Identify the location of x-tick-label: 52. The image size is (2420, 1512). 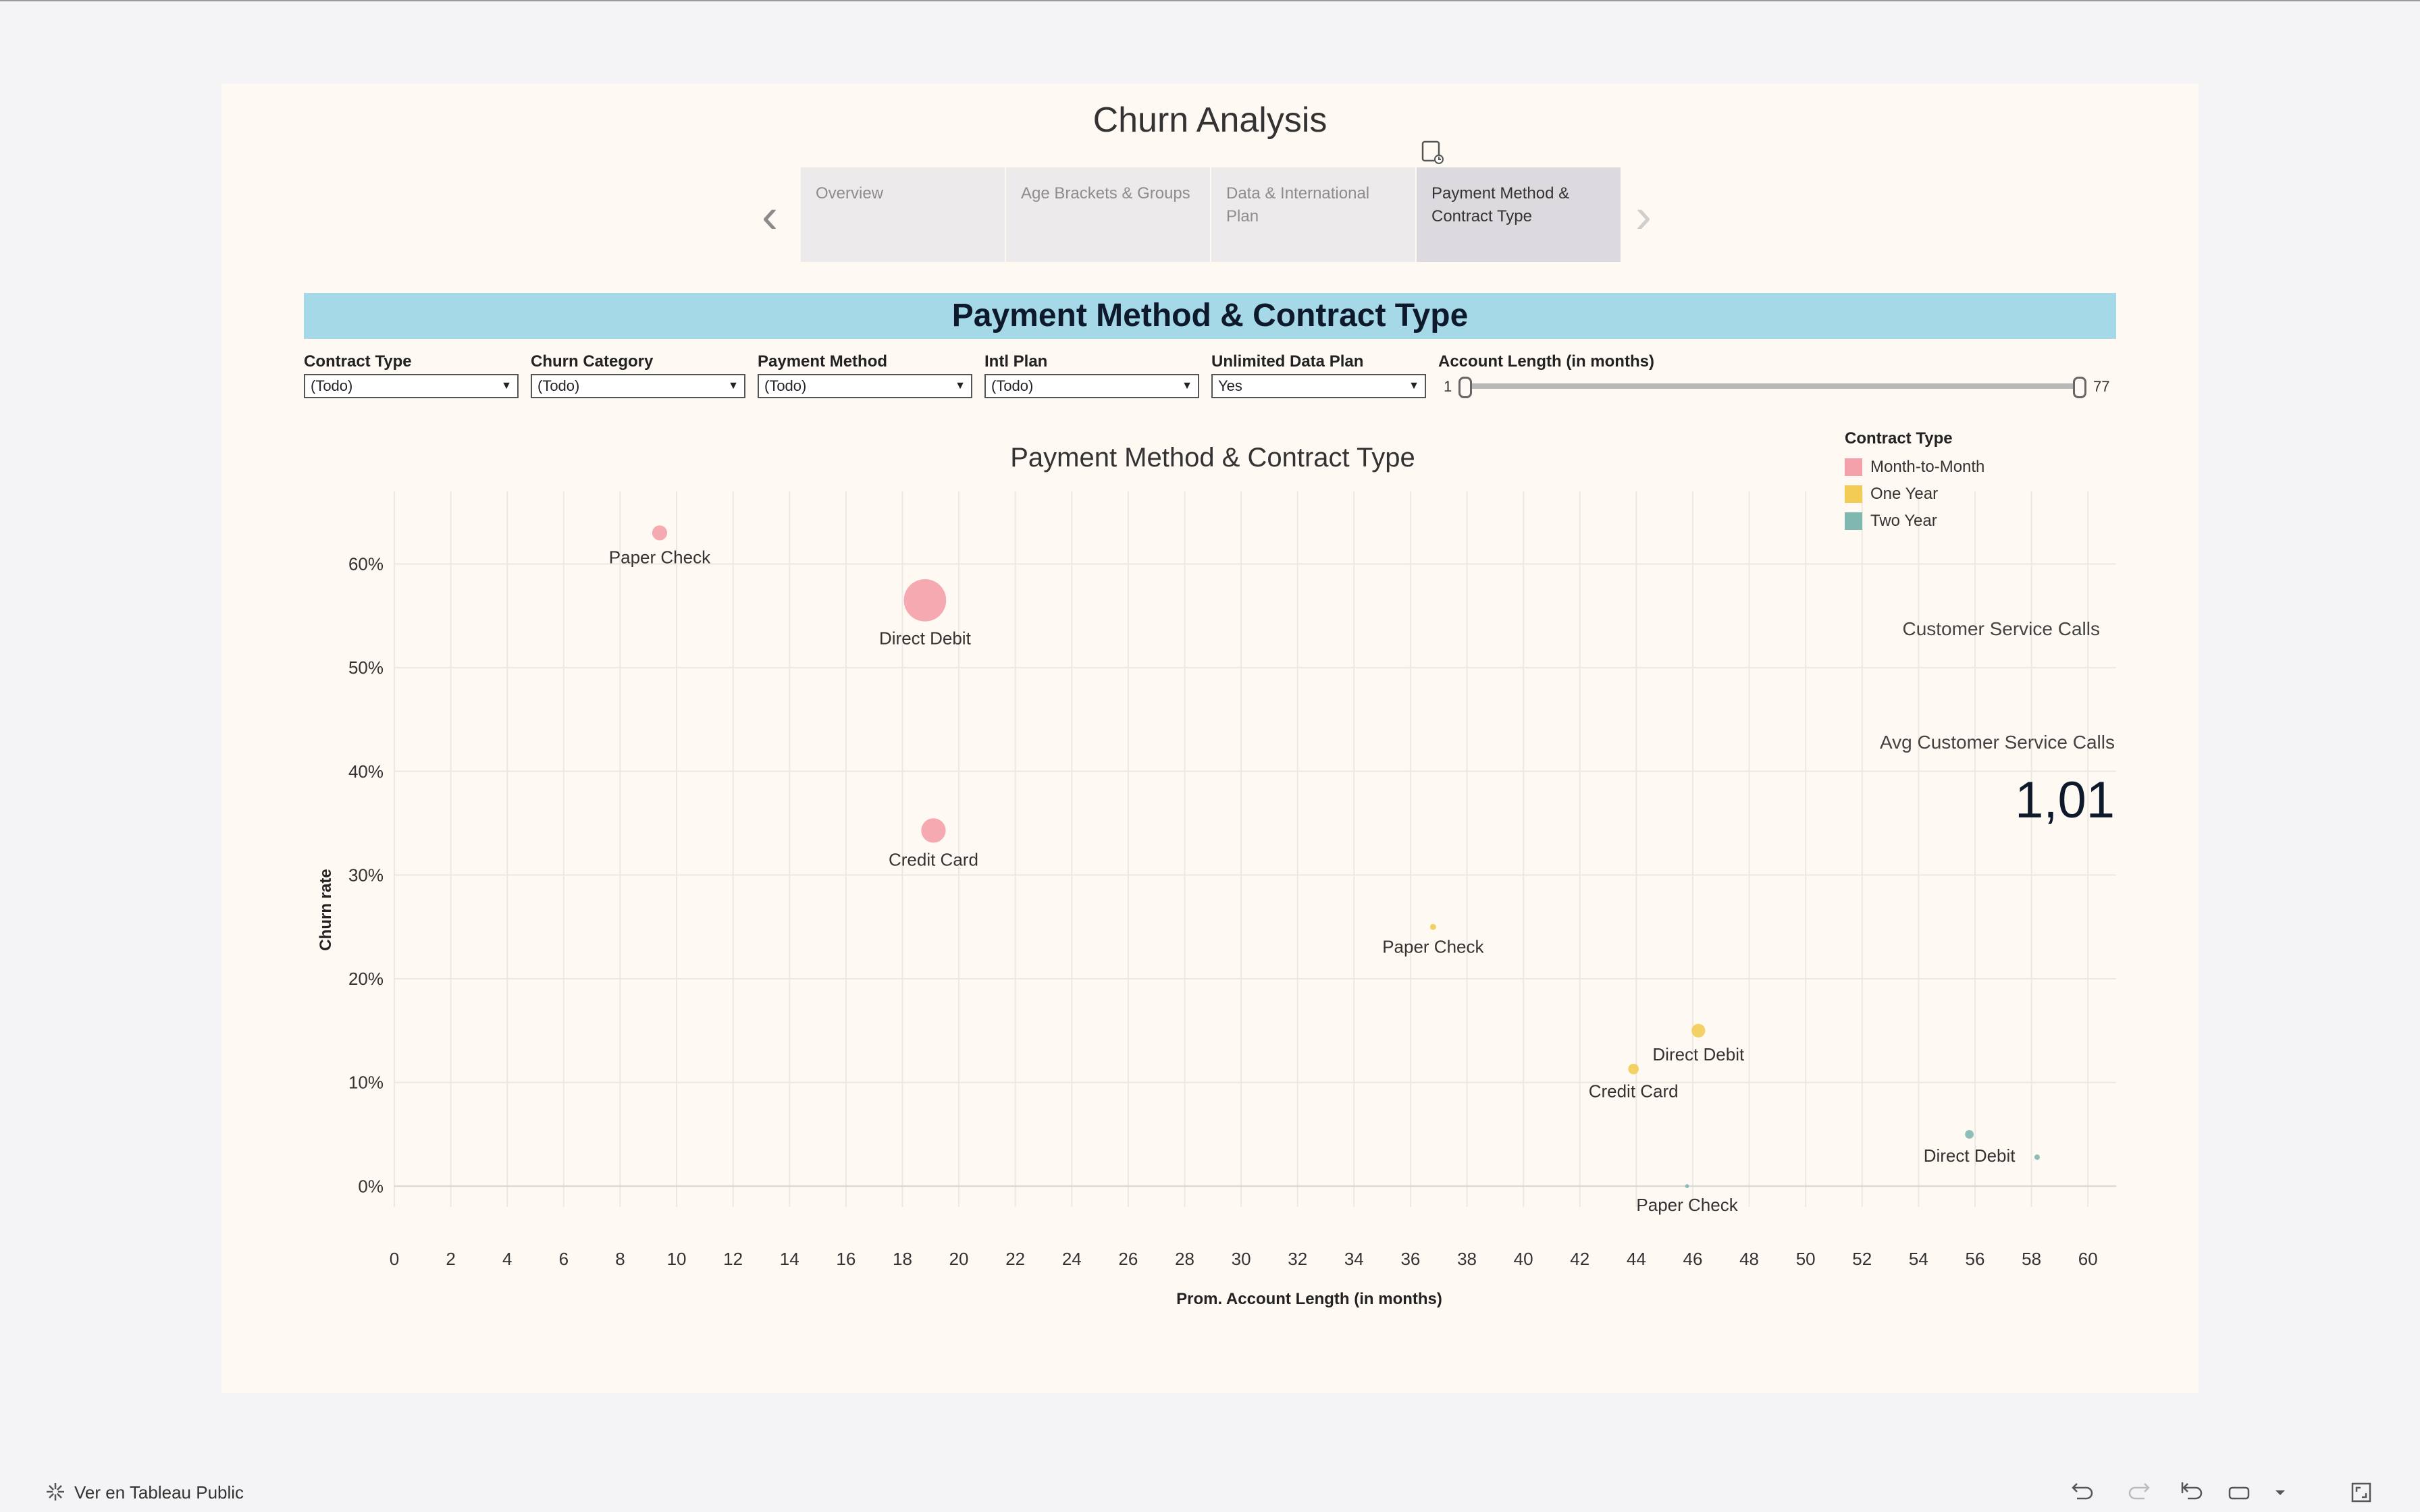
(1862, 1259).